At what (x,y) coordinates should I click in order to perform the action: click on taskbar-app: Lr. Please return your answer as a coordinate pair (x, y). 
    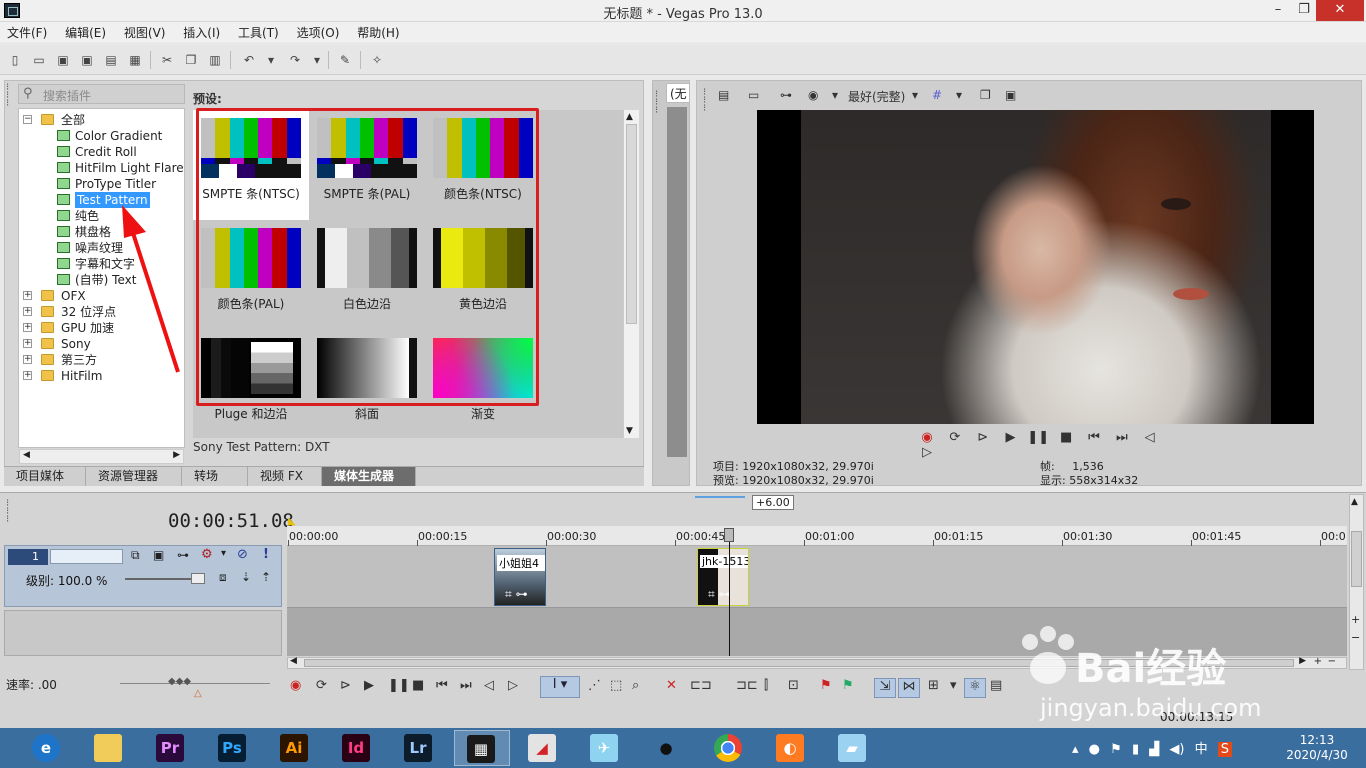
    Looking at the image, I should click on (420, 748).